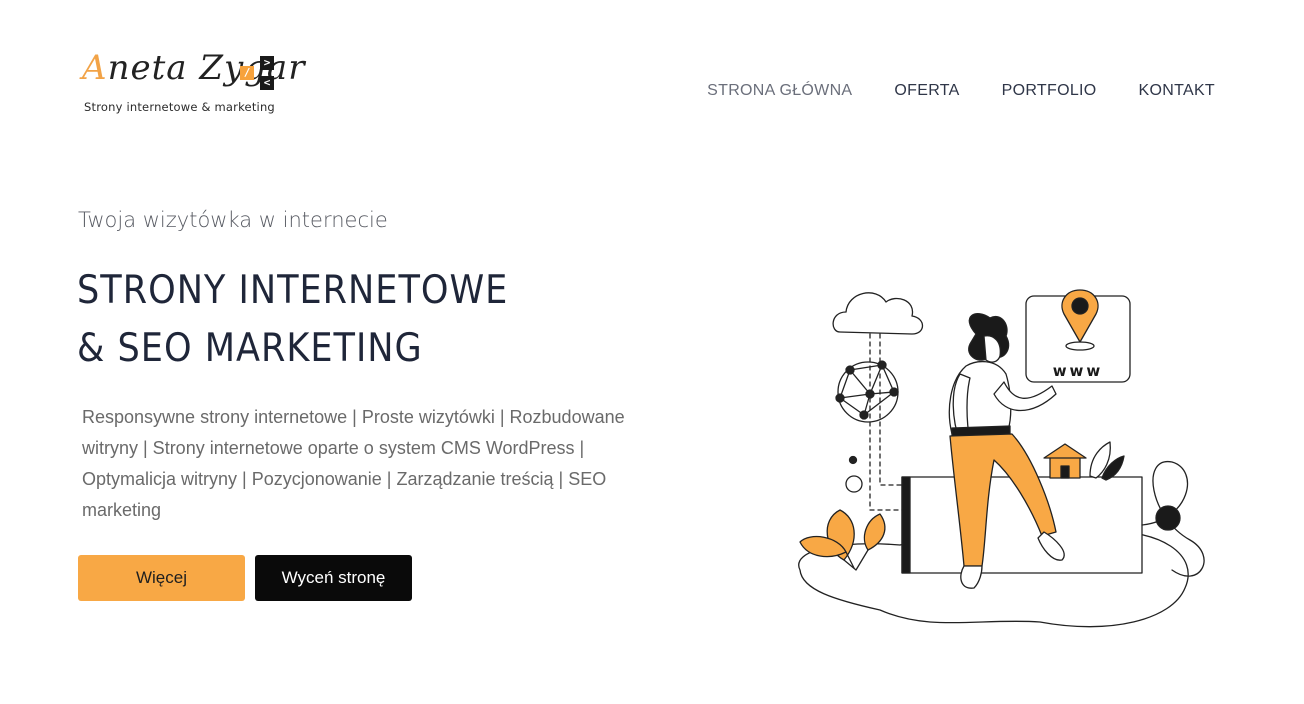 This screenshot has width=1304, height=704. I want to click on www-label: www, so click(1078, 371).